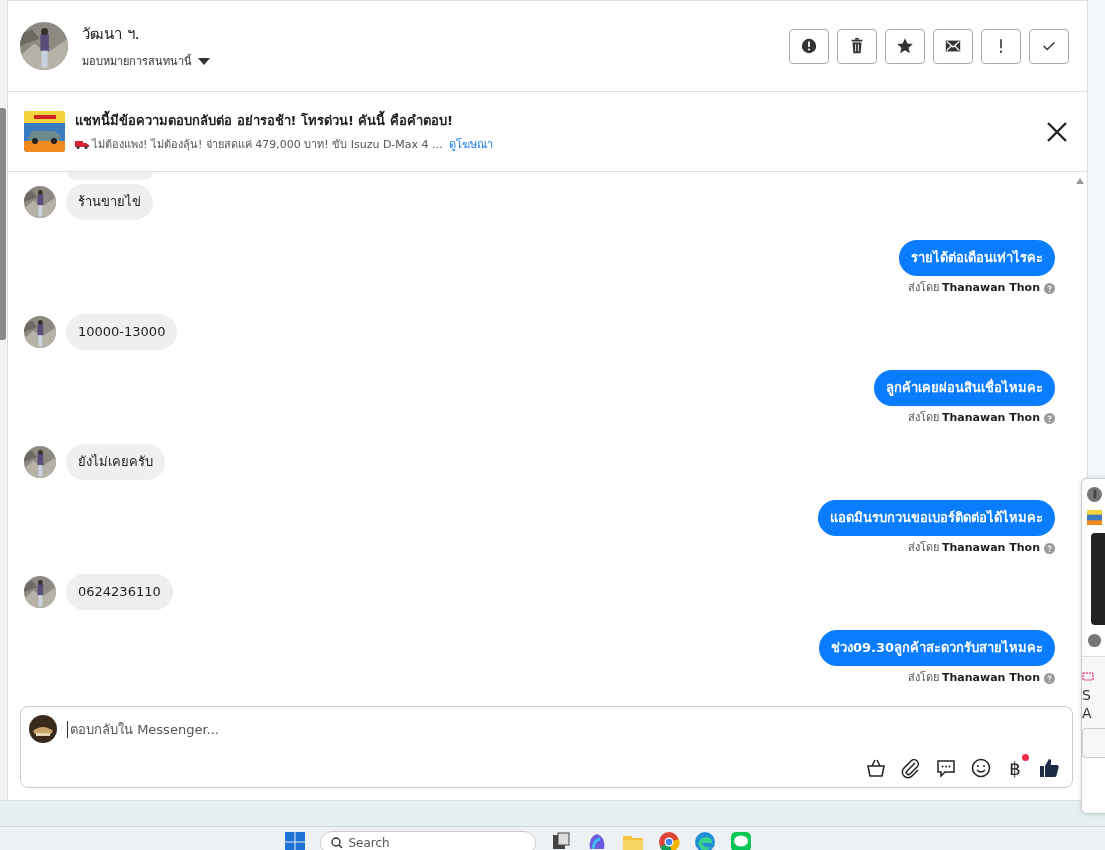 Image resolution: width=1105 pixels, height=850 pixels. I want to click on star-icon, so click(905, 46).